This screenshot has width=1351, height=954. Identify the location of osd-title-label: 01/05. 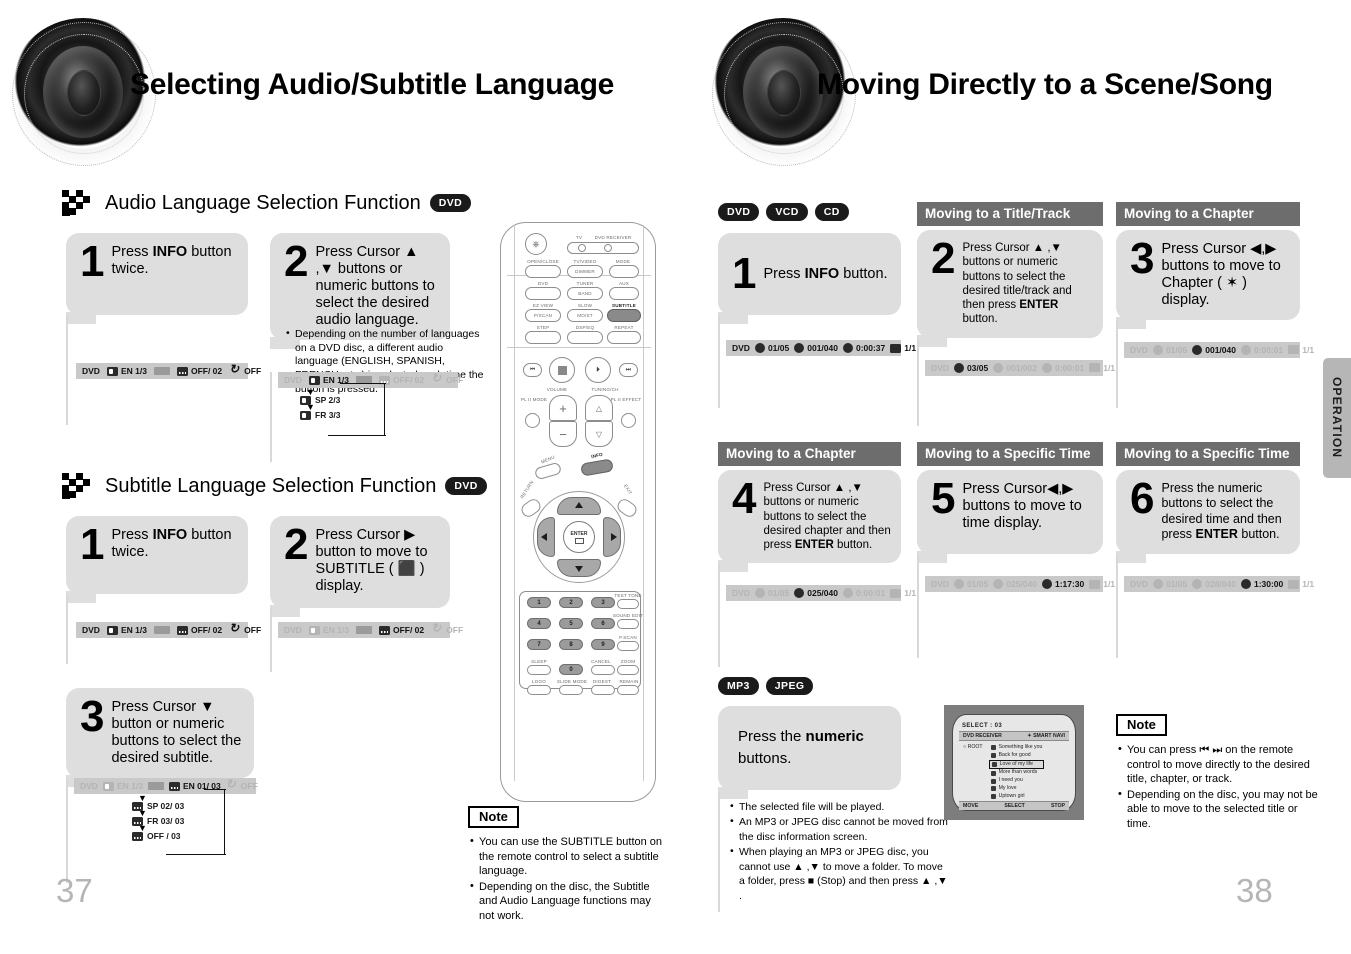
(1176, 349).